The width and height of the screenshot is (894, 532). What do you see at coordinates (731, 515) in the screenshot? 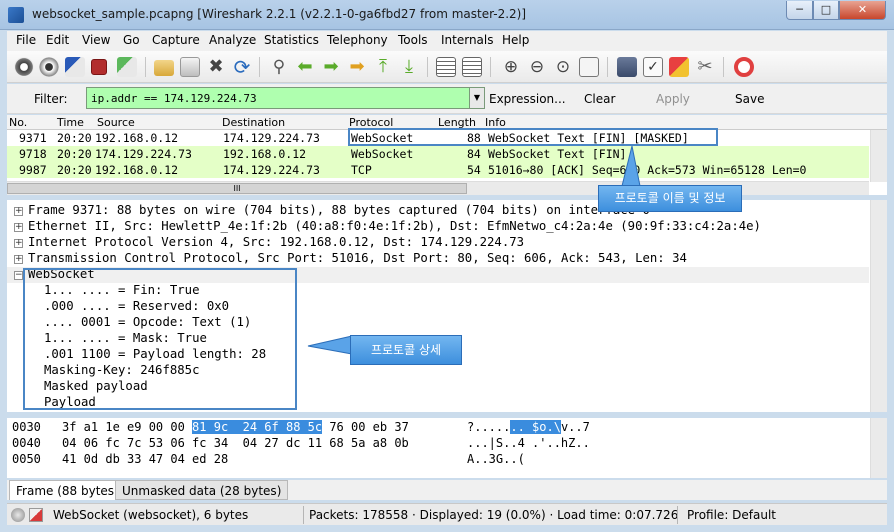
I see `status-profile: Profile: Default` at bounding box center [731, 515].